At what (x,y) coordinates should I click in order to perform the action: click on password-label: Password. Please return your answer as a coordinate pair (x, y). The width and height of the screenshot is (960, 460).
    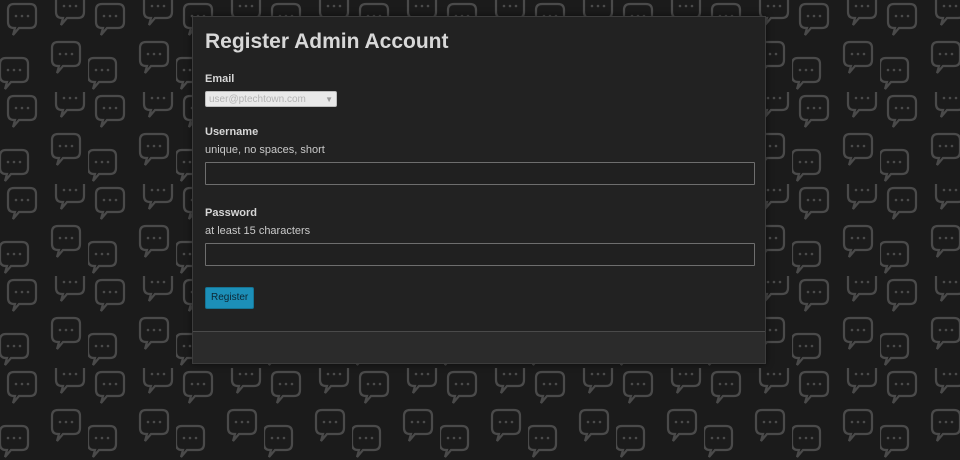
    Looking at the image, I should click on (231, 213).